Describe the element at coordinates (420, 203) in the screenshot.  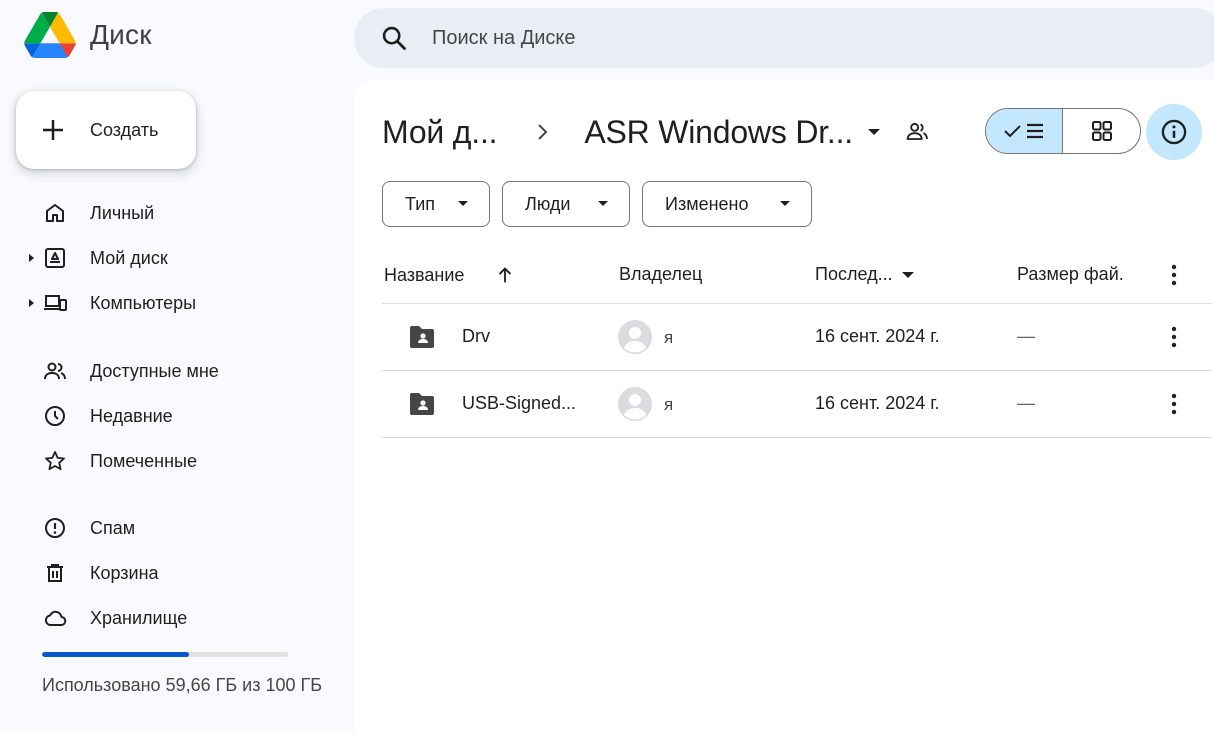
I see `filter-label: Тип` at that location.